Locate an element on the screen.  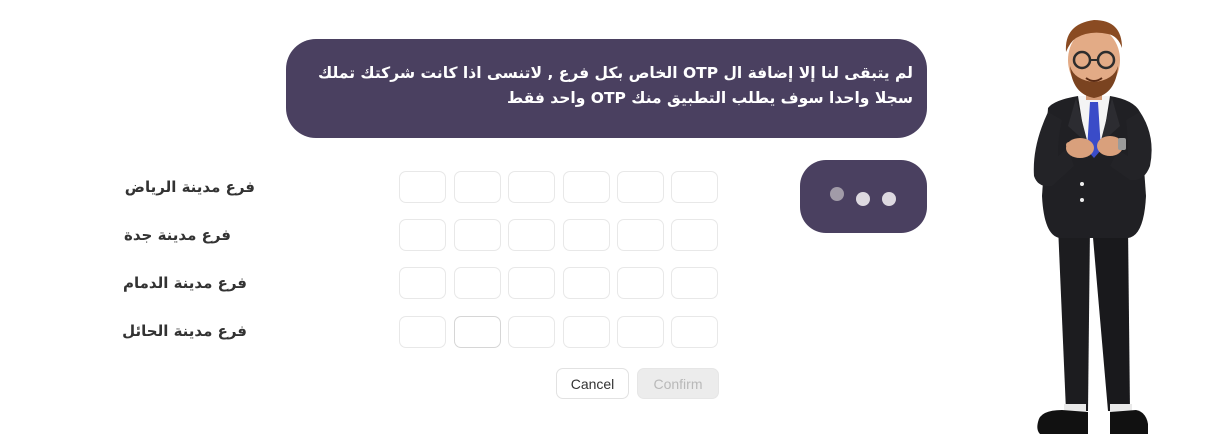
branch-label-dammam: فرع مدينة الدمام is located at coordinates (185, 283).